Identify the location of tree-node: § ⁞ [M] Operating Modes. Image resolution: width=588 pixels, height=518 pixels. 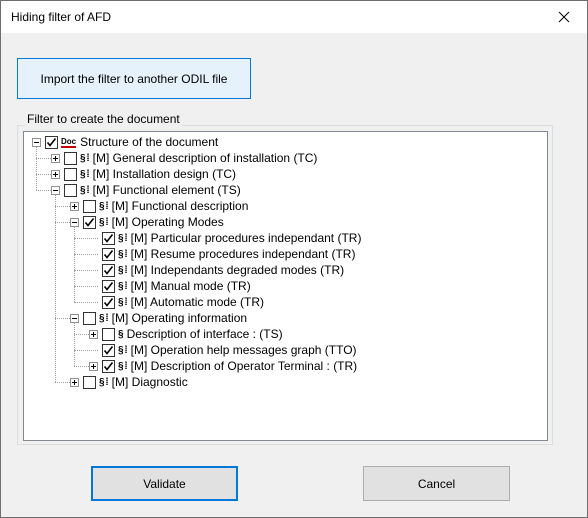
(147, 222).